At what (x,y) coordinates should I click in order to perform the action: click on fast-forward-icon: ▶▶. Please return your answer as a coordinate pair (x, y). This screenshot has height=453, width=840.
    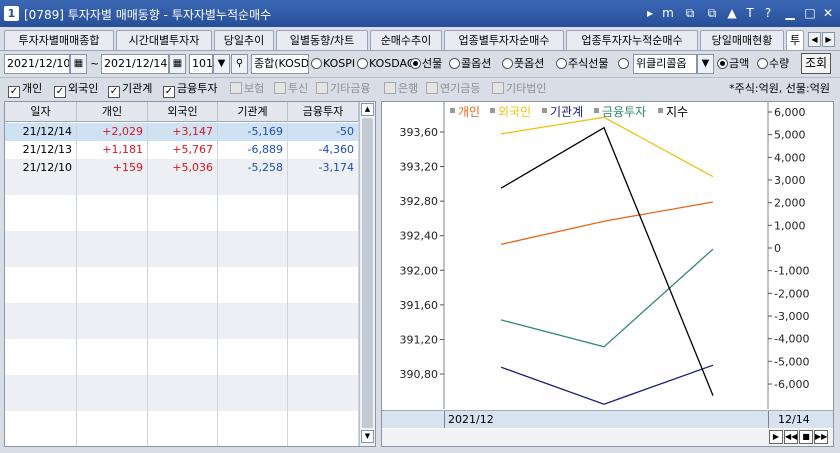
    Looking at the image, I should click on (821, 437).